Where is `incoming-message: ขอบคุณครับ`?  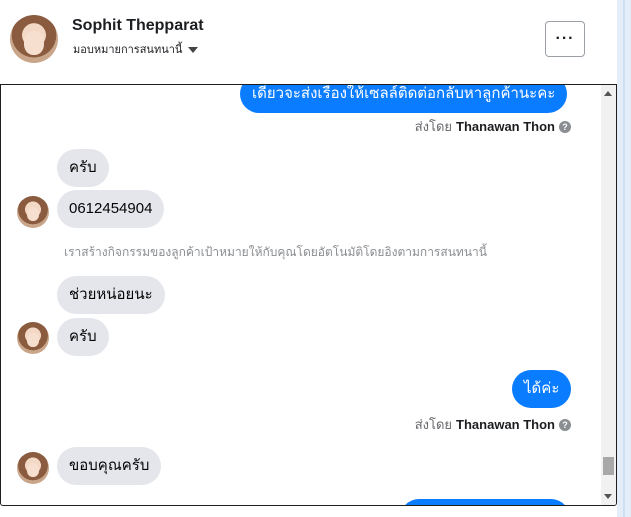 incoming-message: ขอบคุณครับ is located at coordinates (109, 466).